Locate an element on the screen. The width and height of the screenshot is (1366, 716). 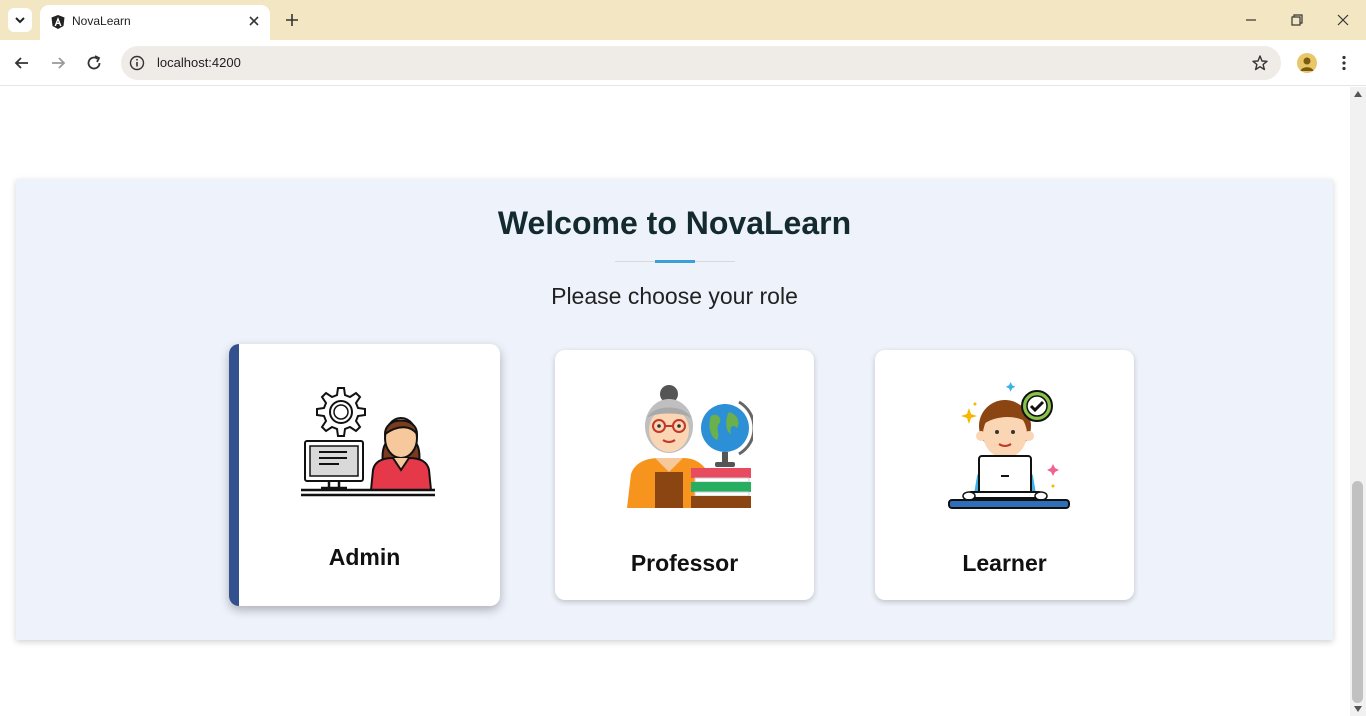
person-icon is located at coordinates (1307, 64).